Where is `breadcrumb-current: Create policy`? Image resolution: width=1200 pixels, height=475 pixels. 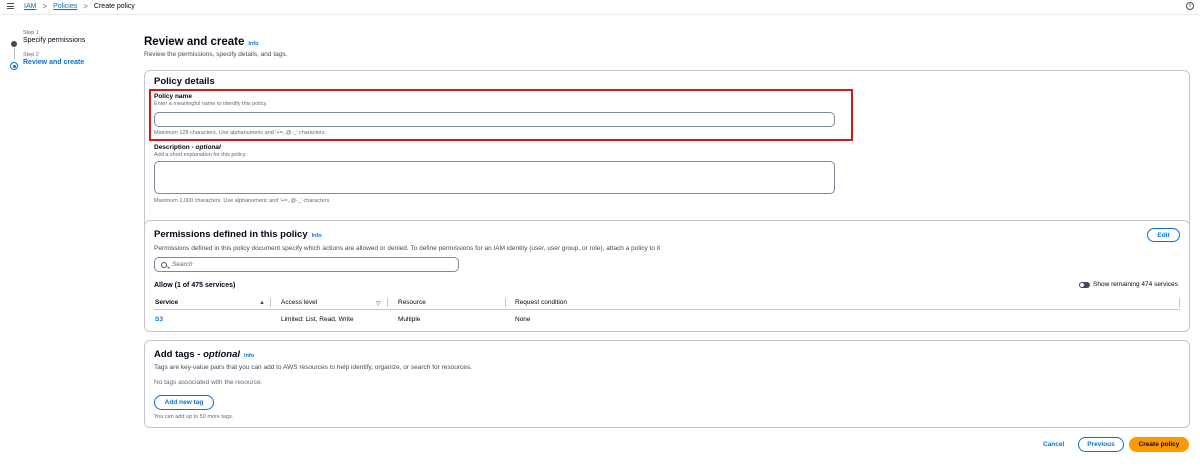
breadcrumb-current: Create policy is located at coordinates (114, 6).